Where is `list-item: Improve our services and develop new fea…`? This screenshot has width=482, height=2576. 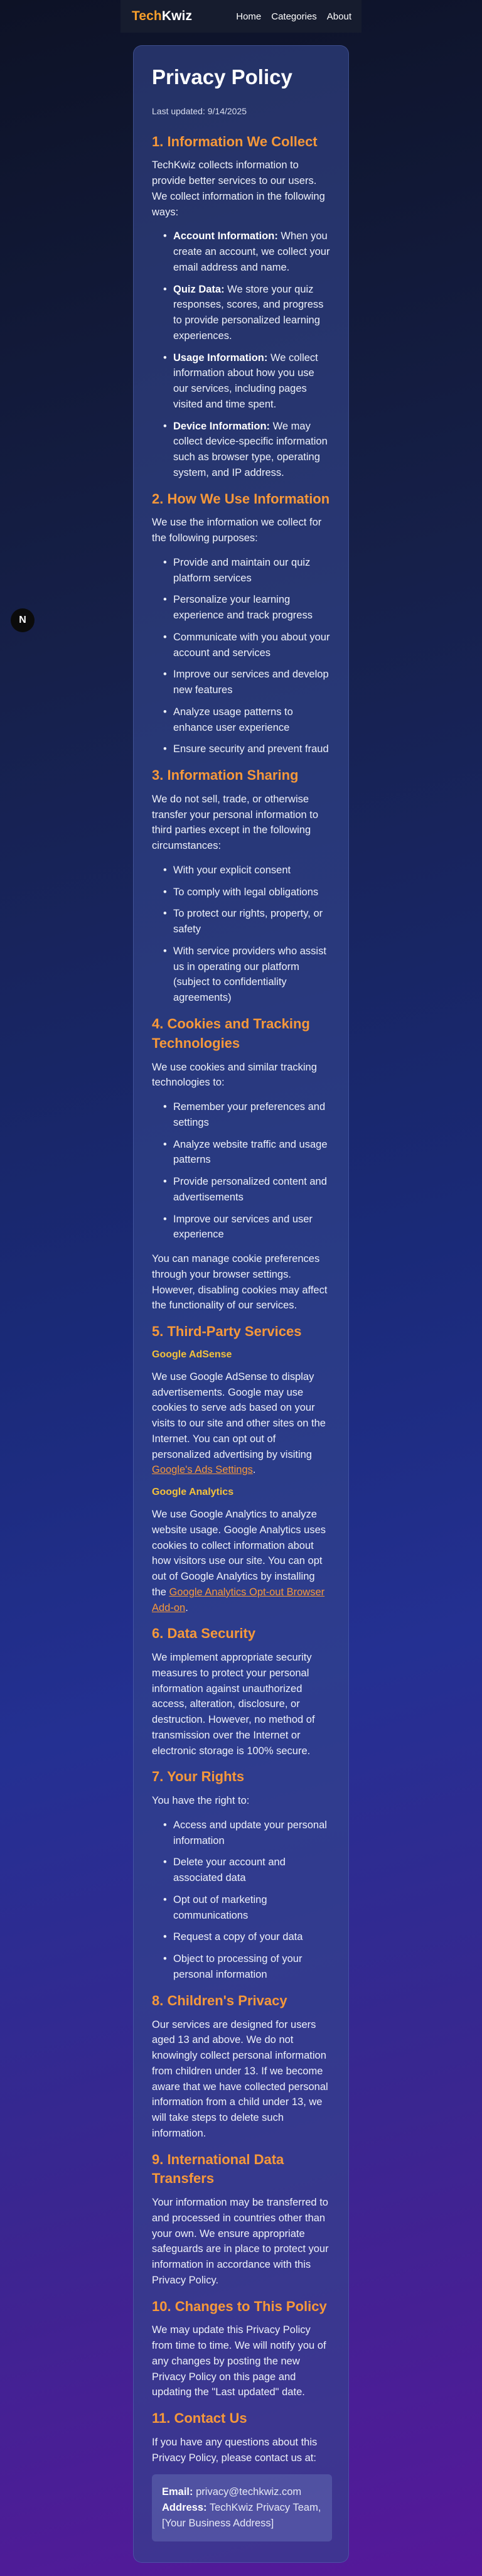
list-item: Improve our services and develop new fea… is located at coordinates (247, 682).